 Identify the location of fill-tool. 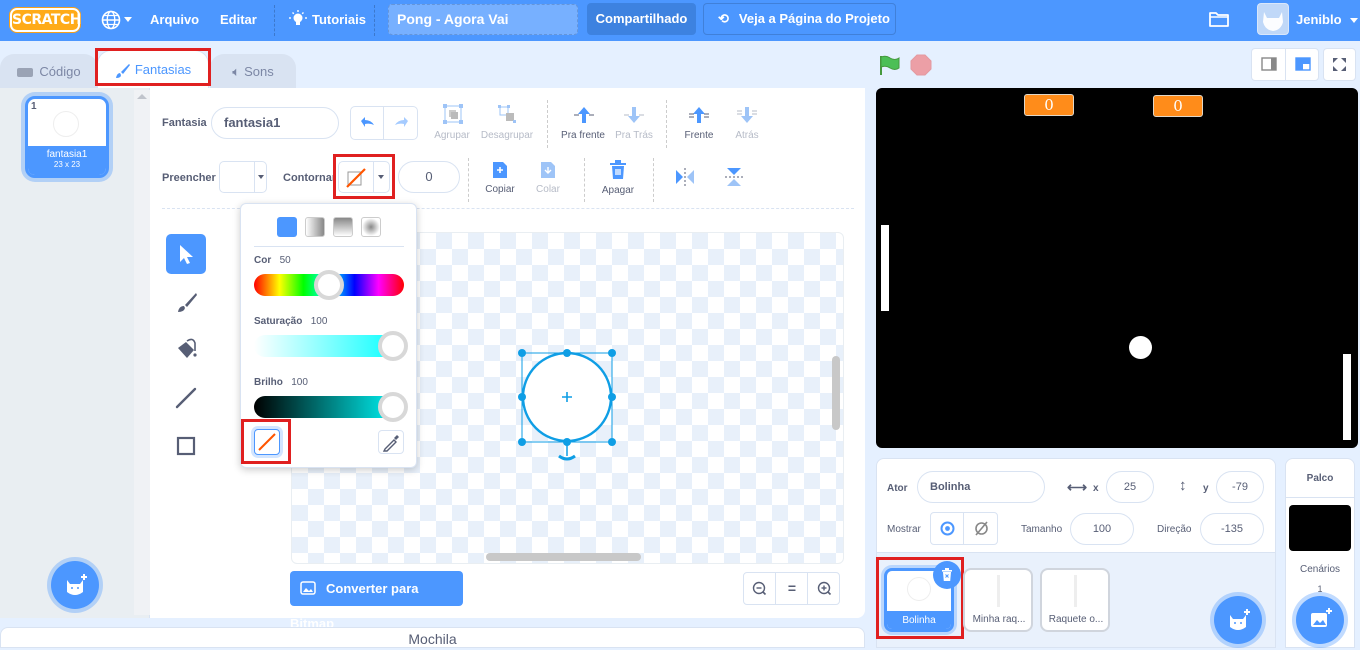
(186, 350).